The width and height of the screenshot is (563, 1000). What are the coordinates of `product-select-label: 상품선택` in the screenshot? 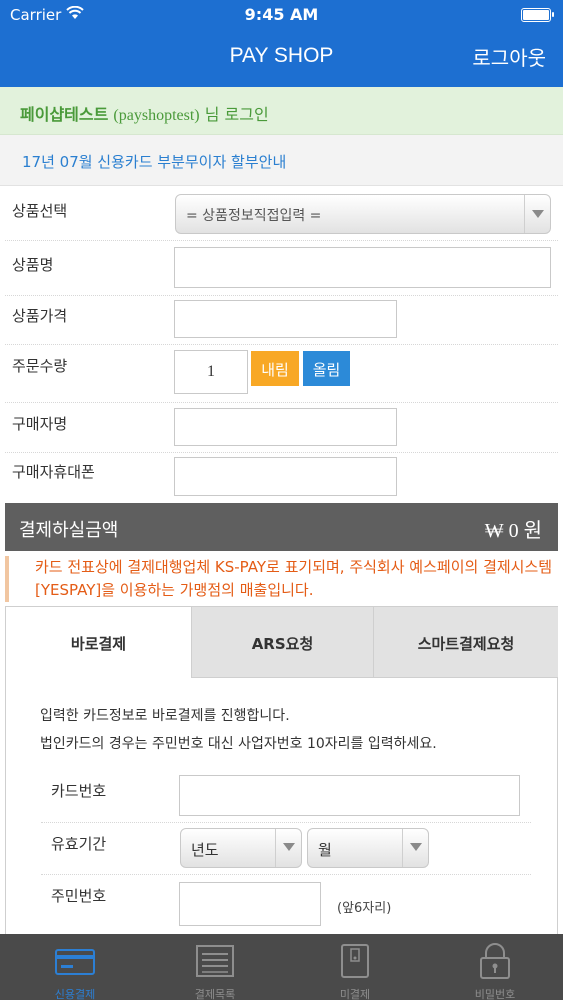 It's located at (40, 211).